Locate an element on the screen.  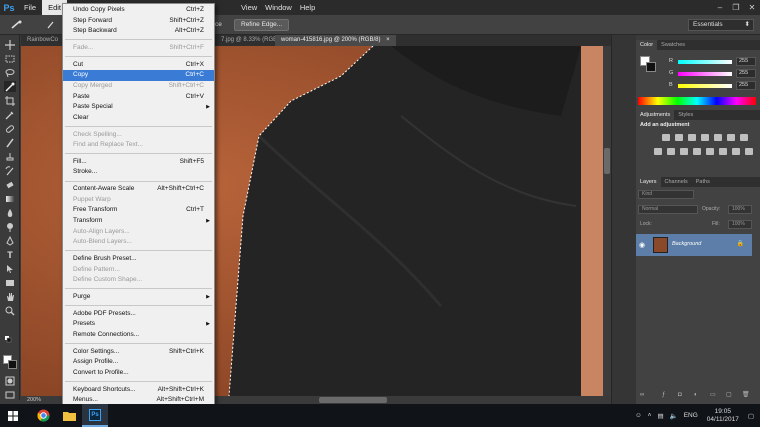
lasso-tool-icon is located at coordinates (10, 72).